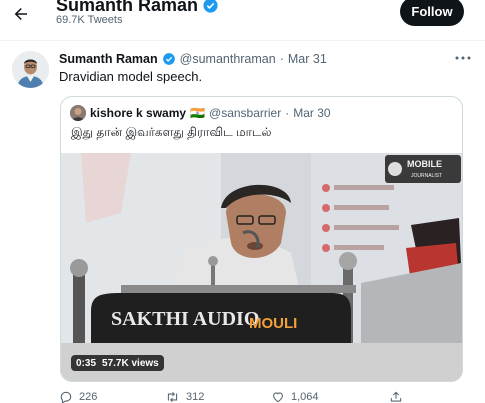  Describe the element at coordinates (242, 40) in the screenshot. I see `header-divider` at that location.